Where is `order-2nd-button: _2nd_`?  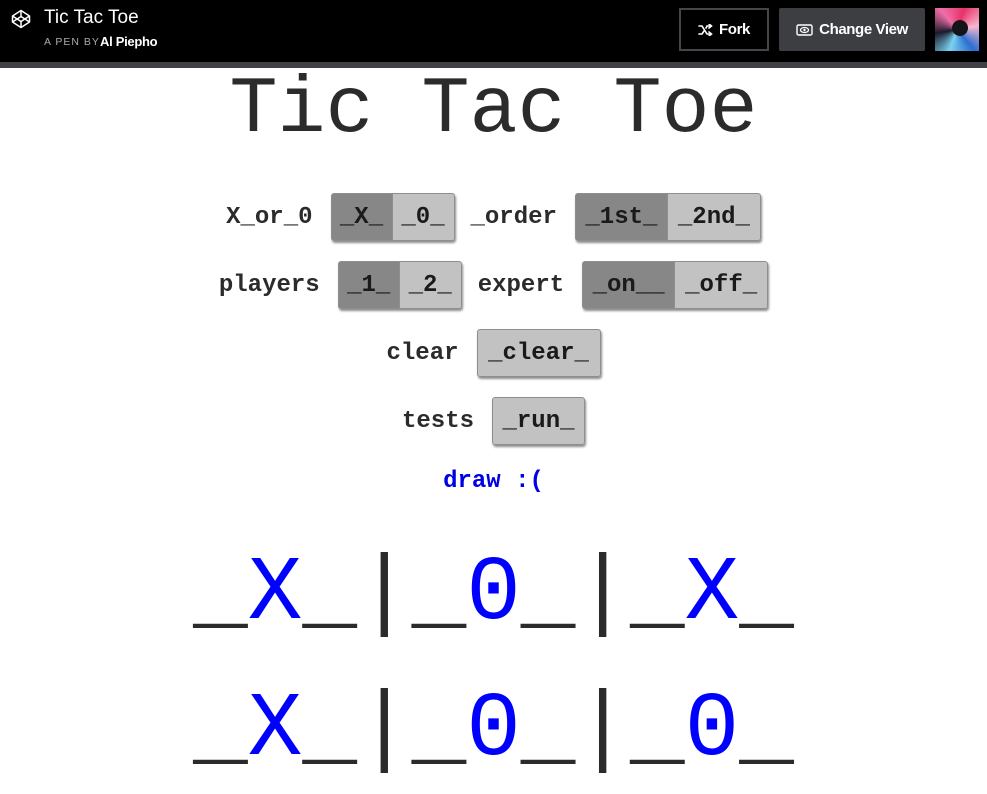
order-2nd-button: _2nd_ is located at coordinates (714, 217).